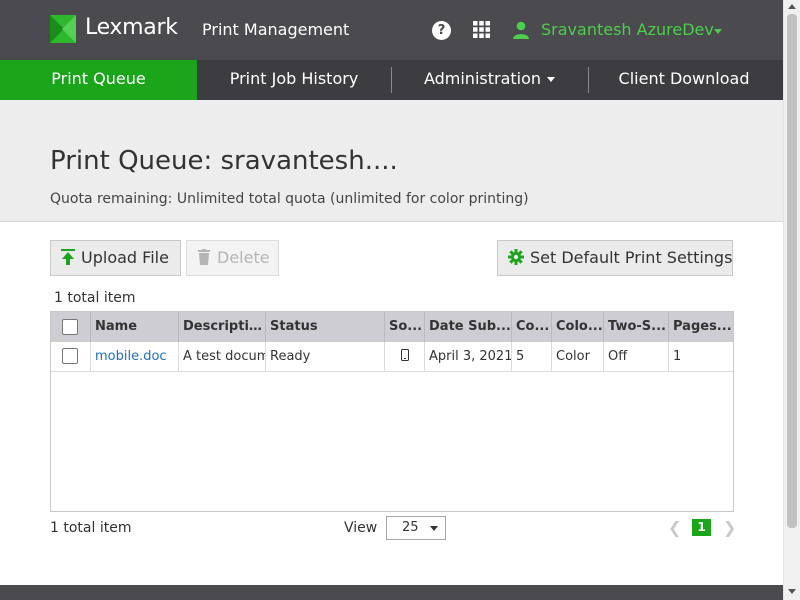 The image size is (800, 600). Describe the element at coordinates (792, 591) in the screenshot. I see `scroll-down-icon` at that location.